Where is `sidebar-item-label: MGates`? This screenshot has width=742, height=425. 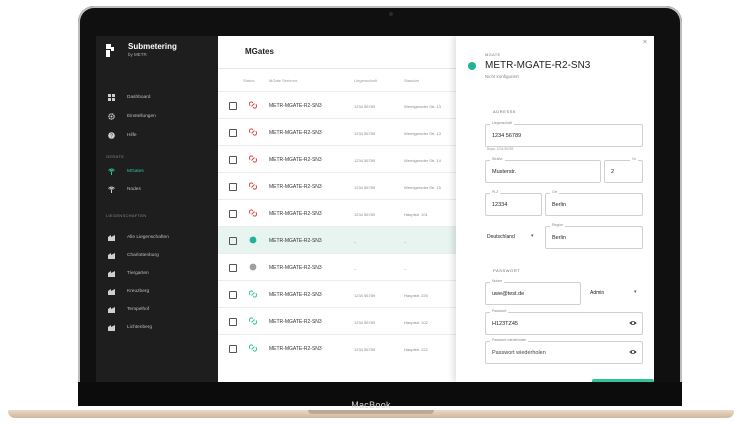
sidebar-item-label: MGates is located at coordinates (135, 171).